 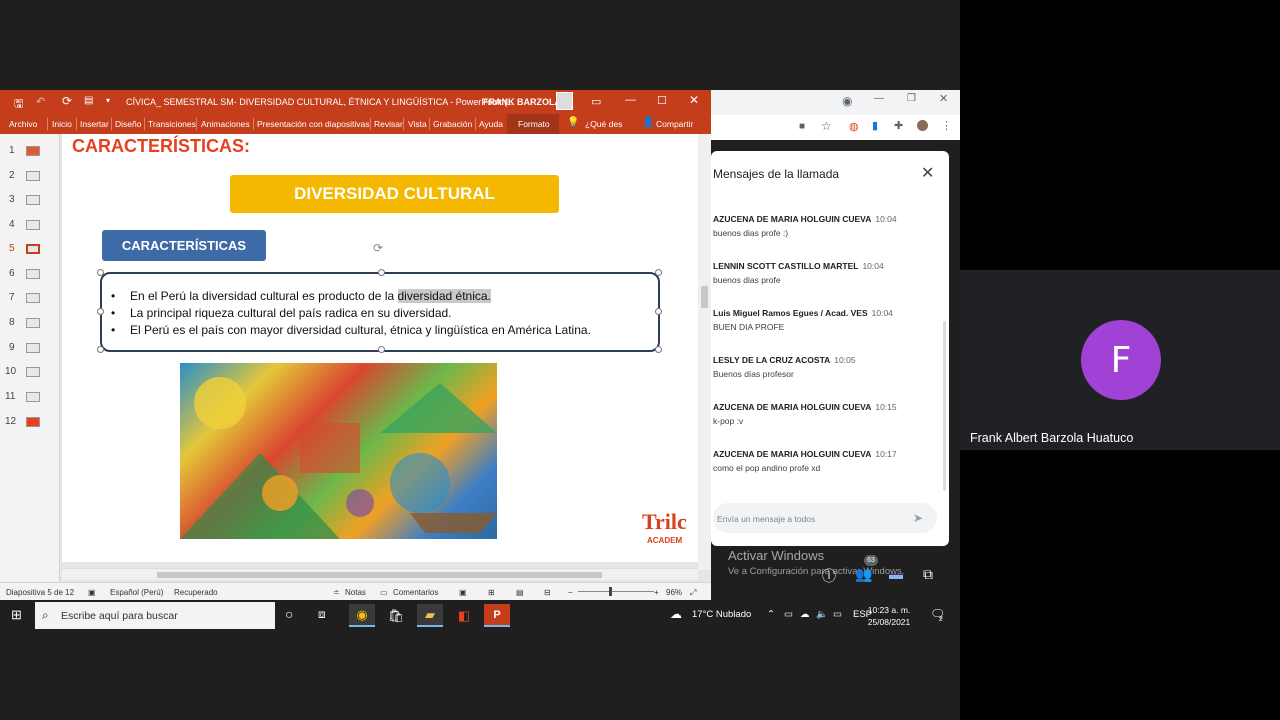 What do you see at coordinates (30, 373) in the screenshot?
I see `slide-thumbnail: 10` at bounding box center [30, 373].